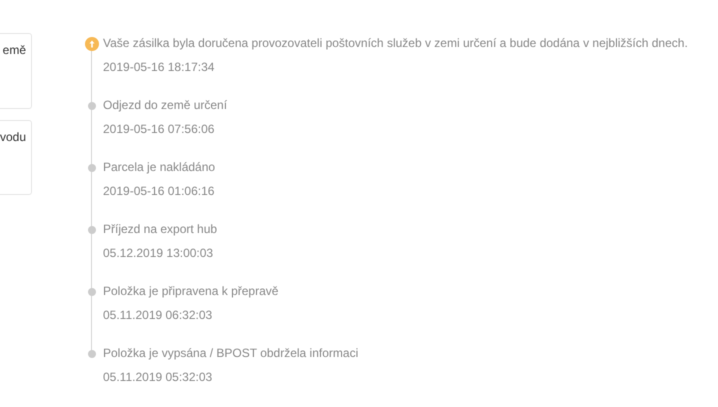 The width and height of the screenshot is (718, 407). I want to click on timestamp: 2019-05-16 01:06:16, so click(159, 191).